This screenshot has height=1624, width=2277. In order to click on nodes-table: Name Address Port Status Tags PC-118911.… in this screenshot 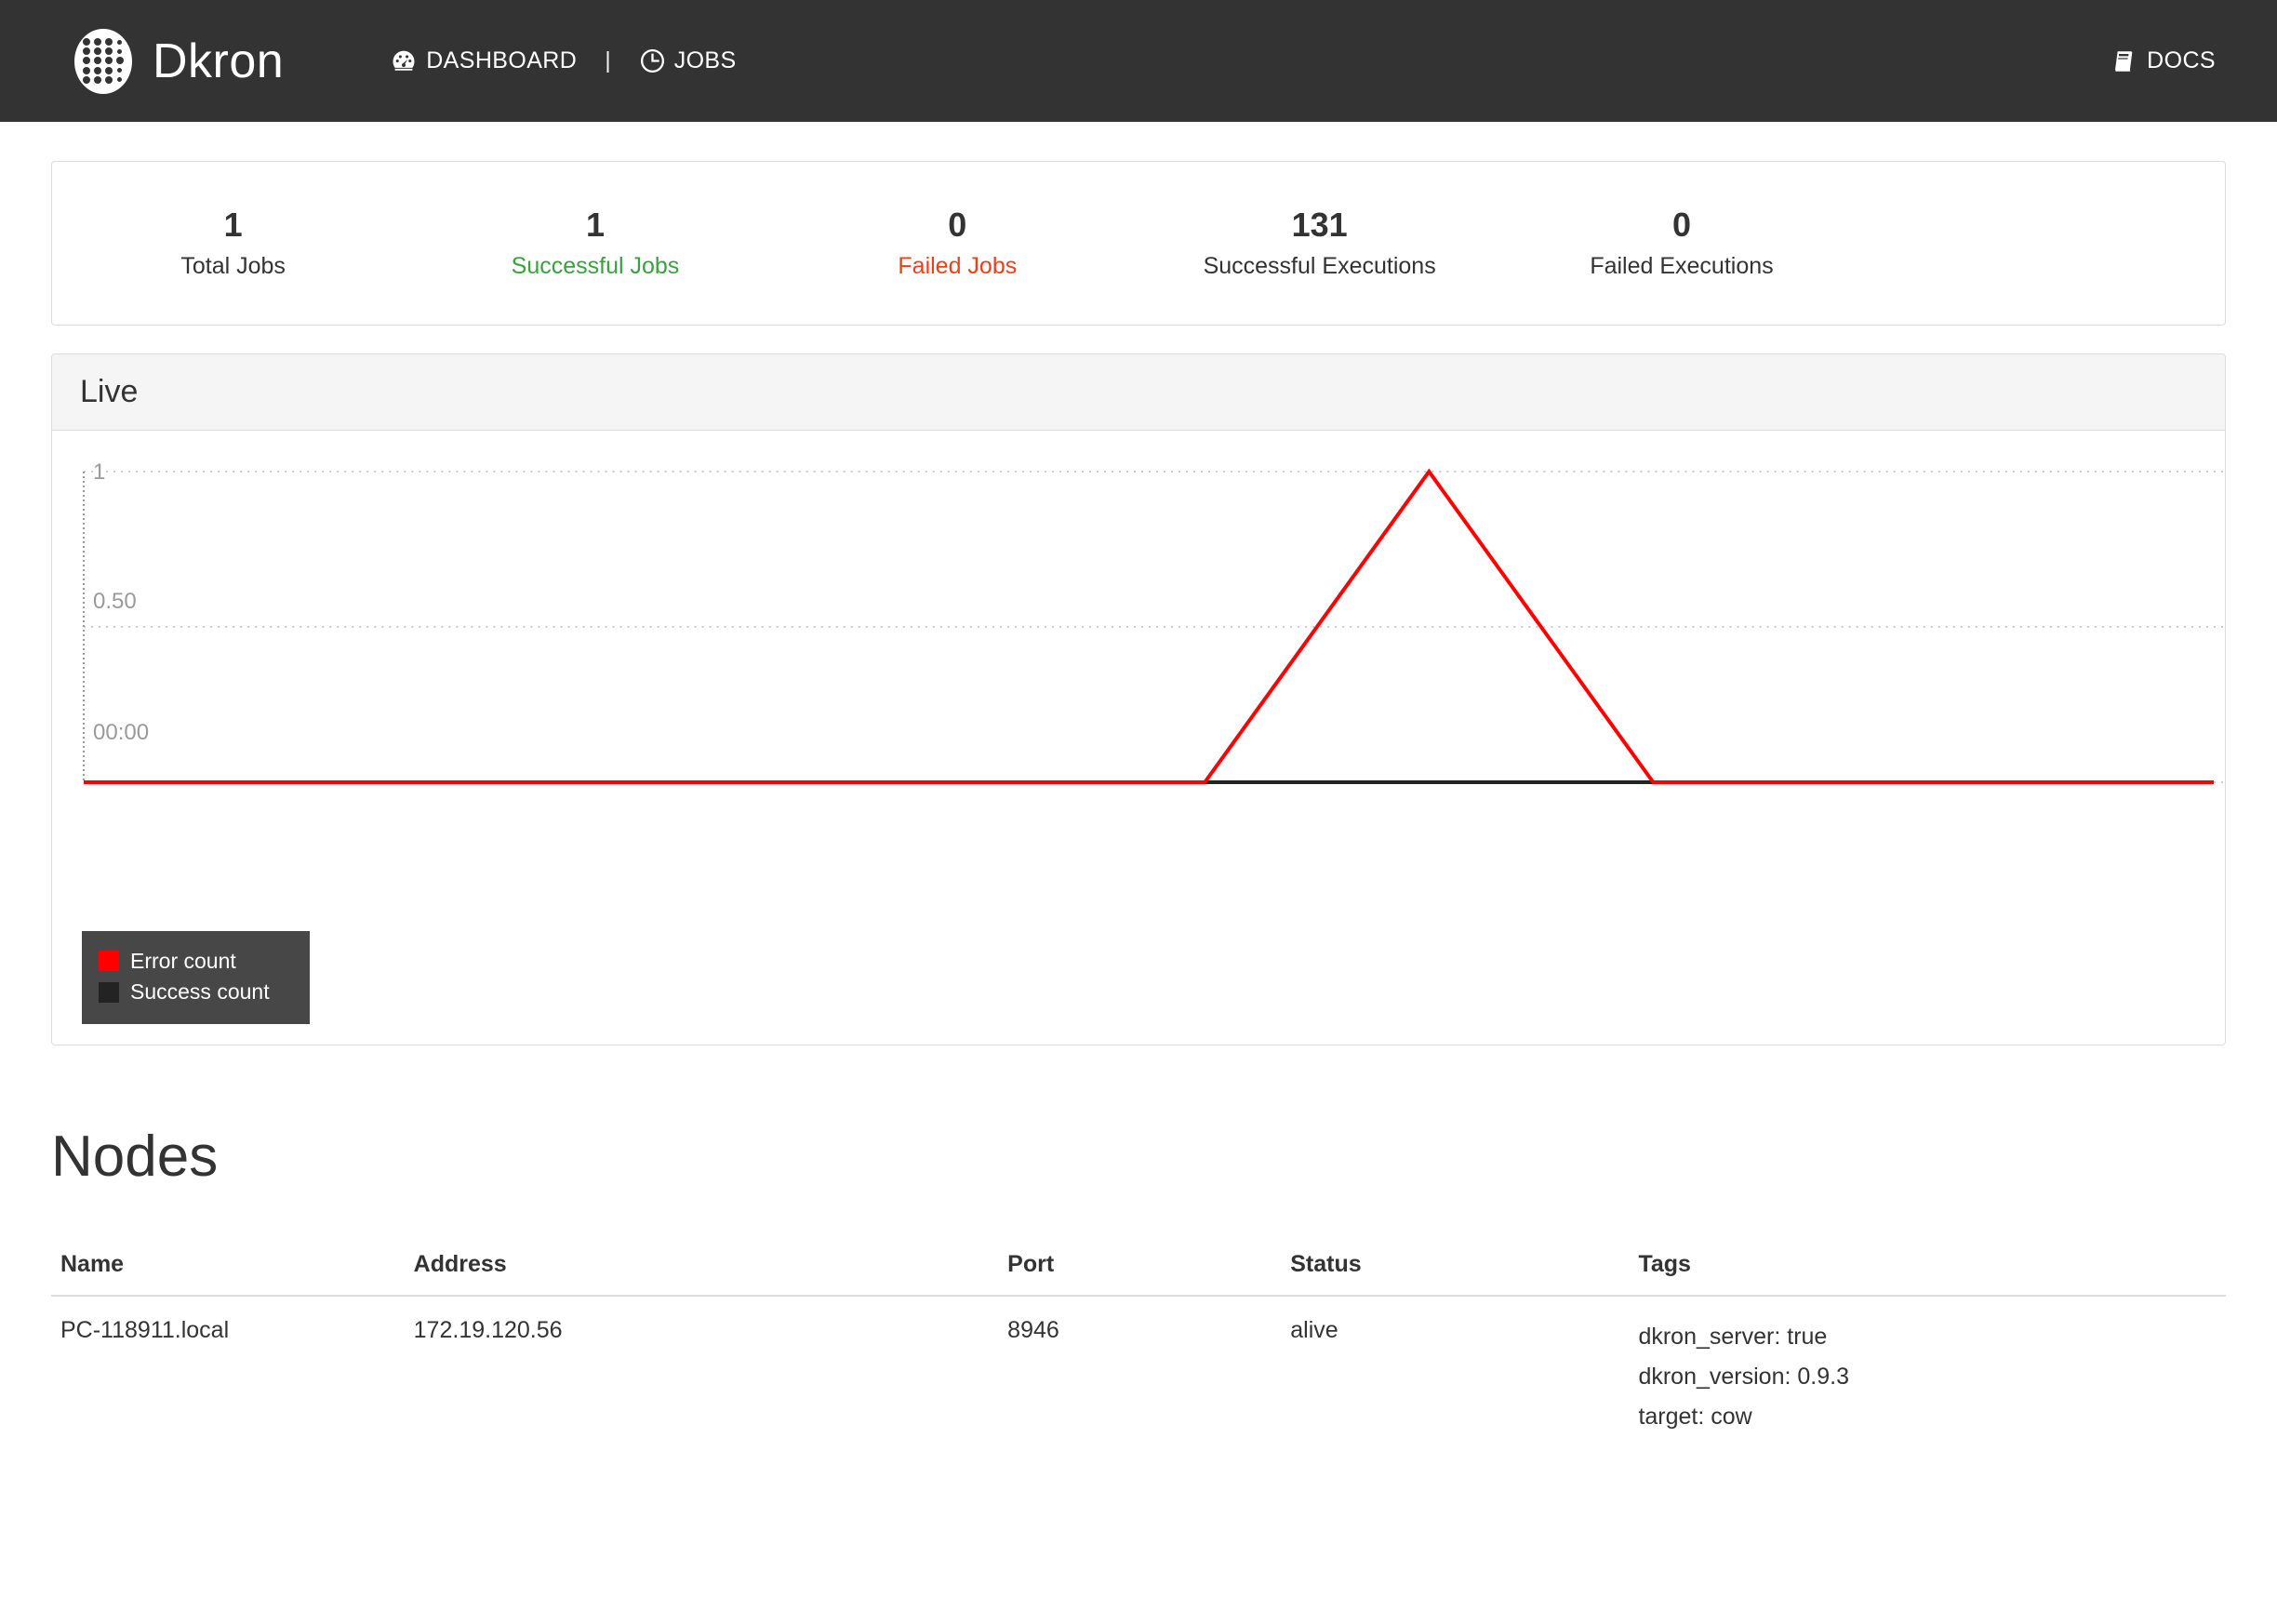, I will do `click(1138, 1347)`.